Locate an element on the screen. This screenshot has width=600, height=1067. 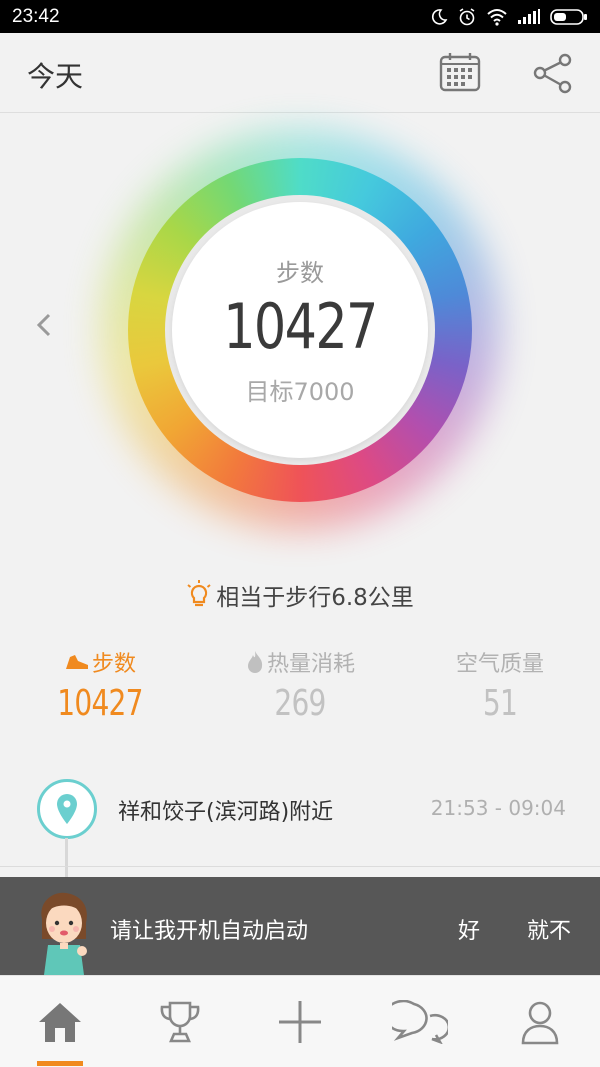
nav-messages is located at coordinates (420, 1021).